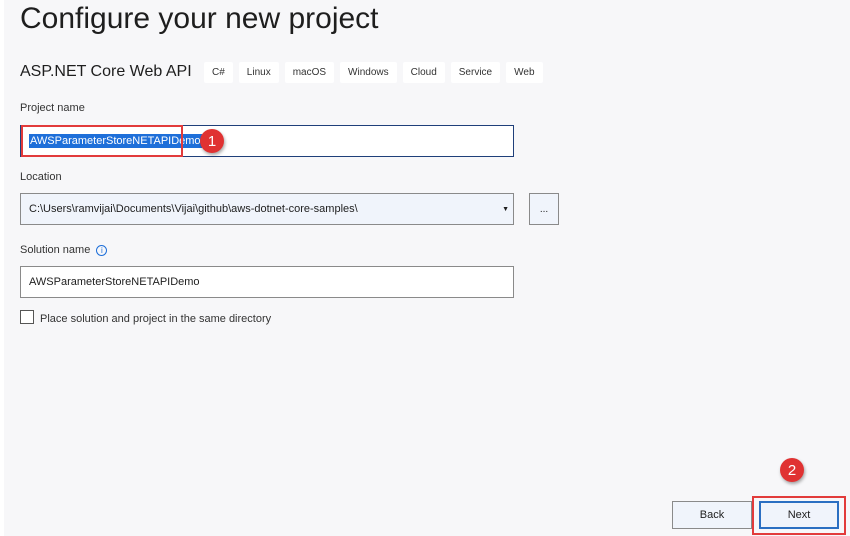  What do you see at coordinates (102, 250) in the screenshot?
I see `info-icon: i` at bounding box center [102, 250].